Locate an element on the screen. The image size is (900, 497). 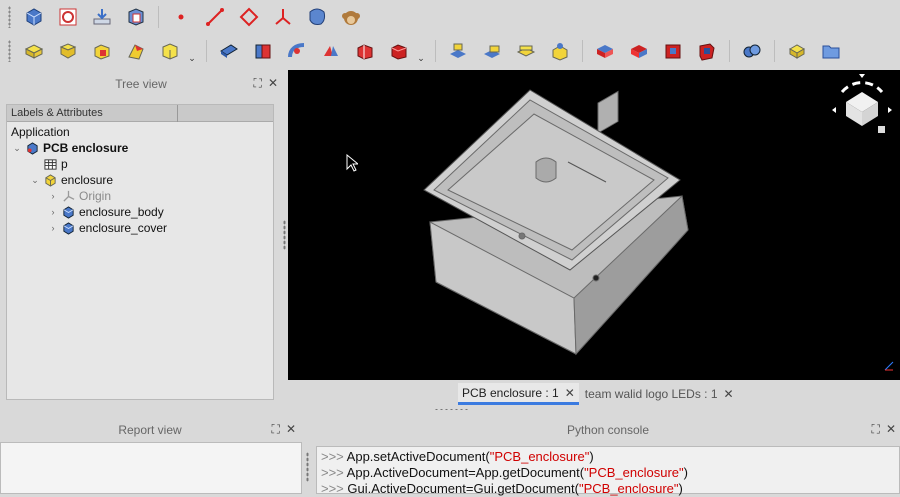
tab-label: PCB enclosure : 1 is located at coordinates (510, 392).